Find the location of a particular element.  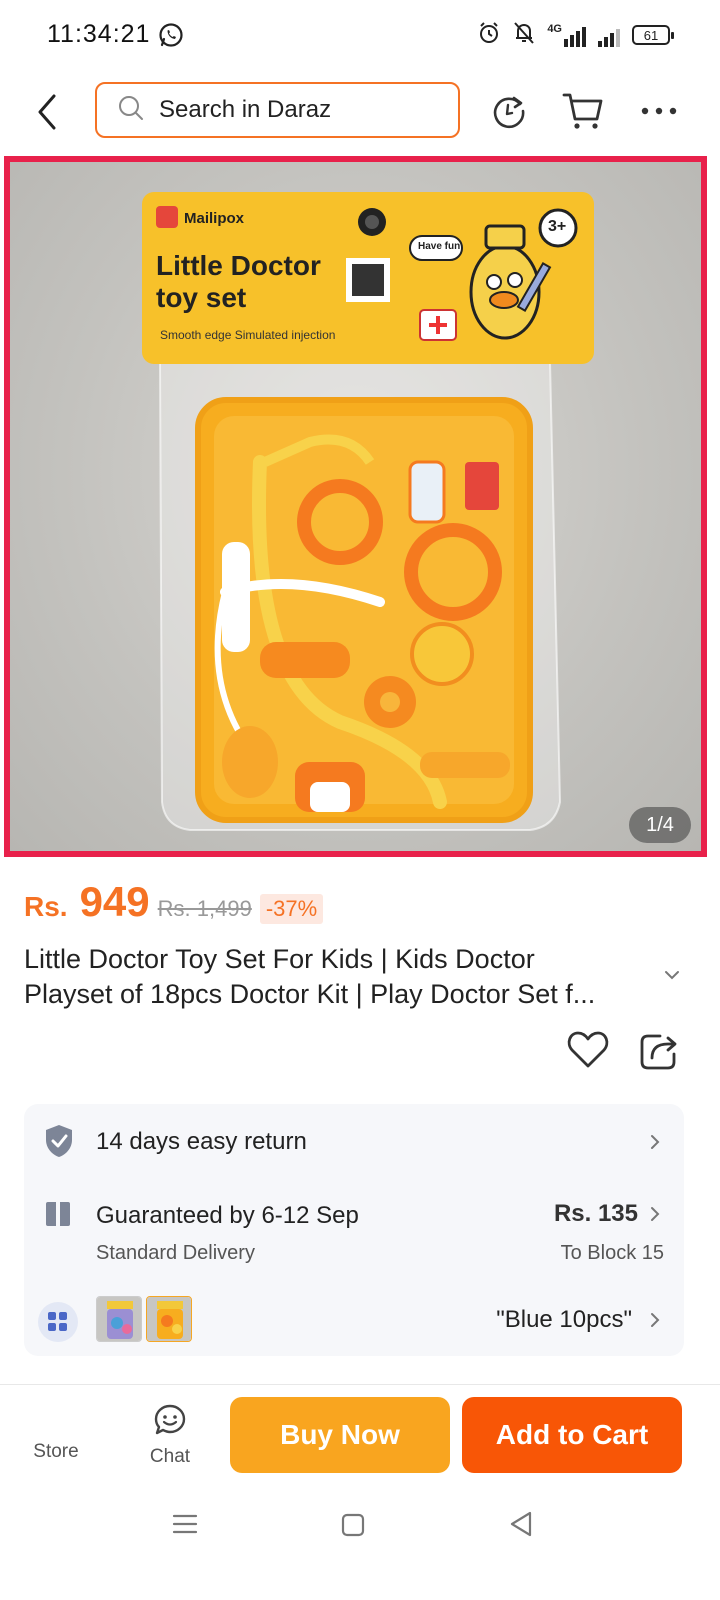

system-back-button is located at coordinates (521, 1526).